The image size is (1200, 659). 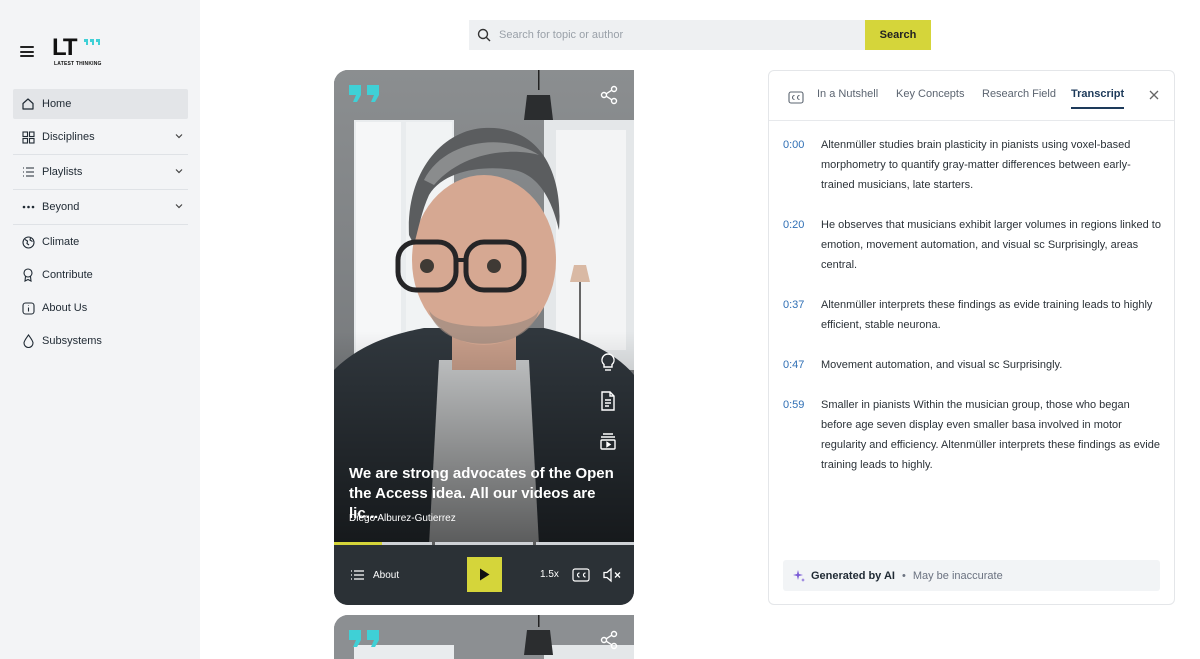 What do you see at coordinates (1019, 94) in the screenshot?
I see `tab-research-field: Research Field` at bounding box center [1019, 94].